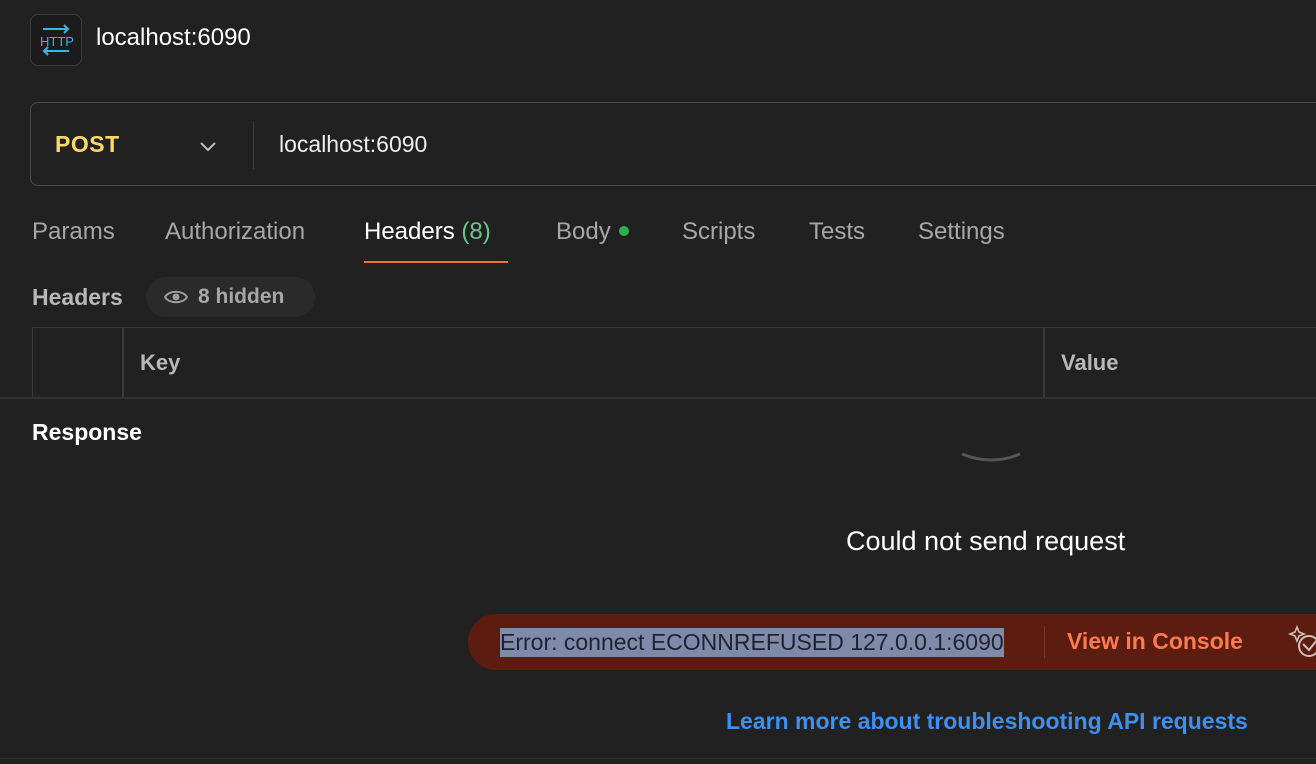  I want to click on hidden-count: 8 hidden, so click(241, 296).